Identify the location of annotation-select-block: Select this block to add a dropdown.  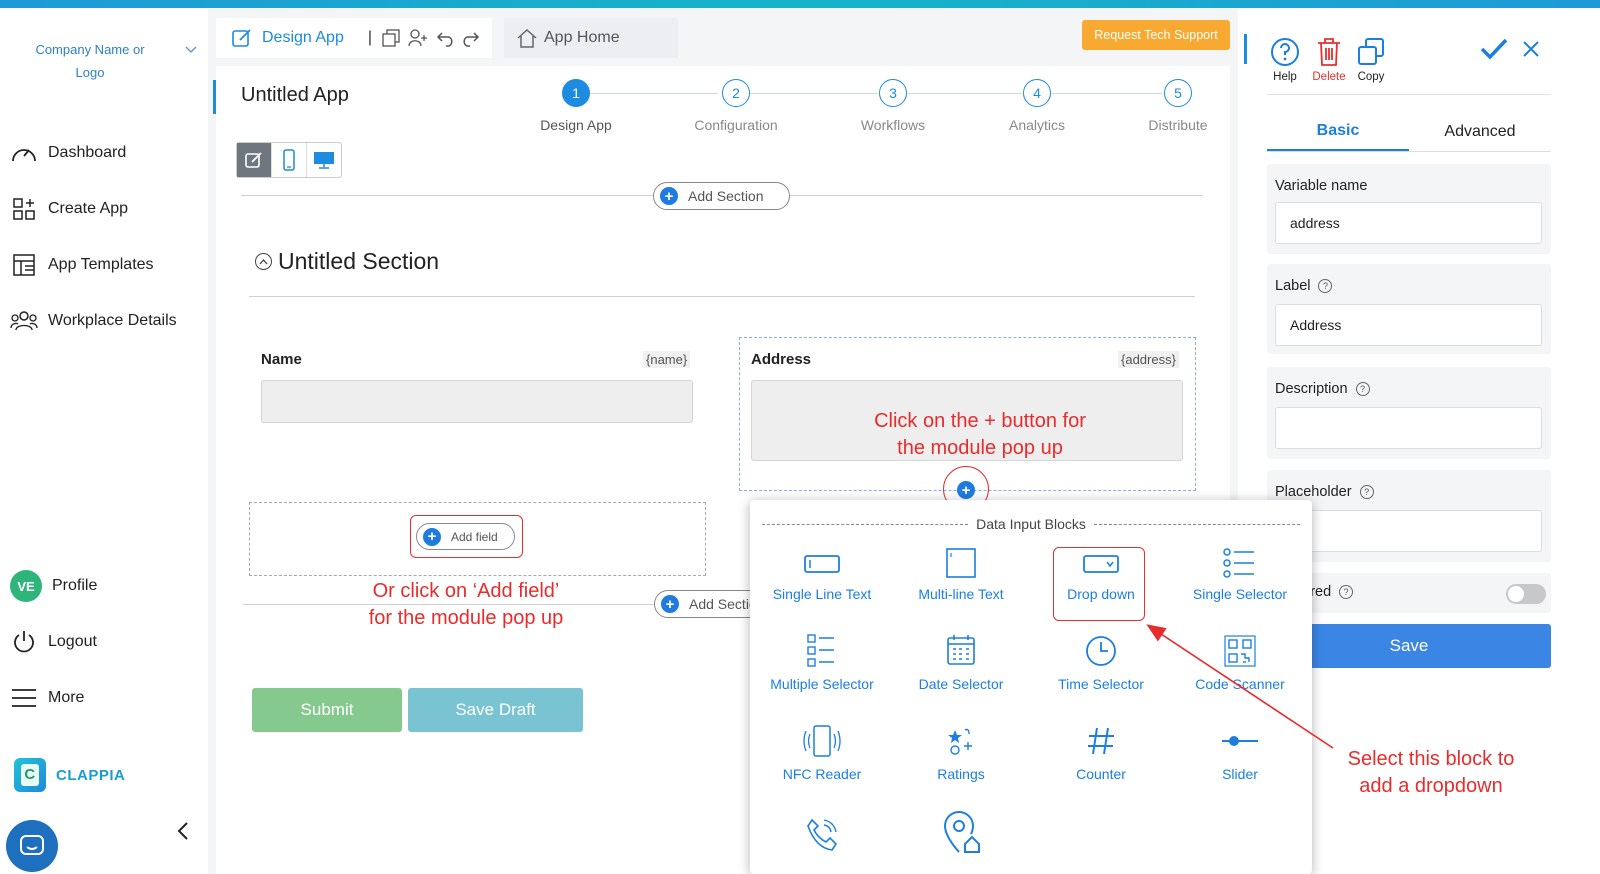
(1431, 773).